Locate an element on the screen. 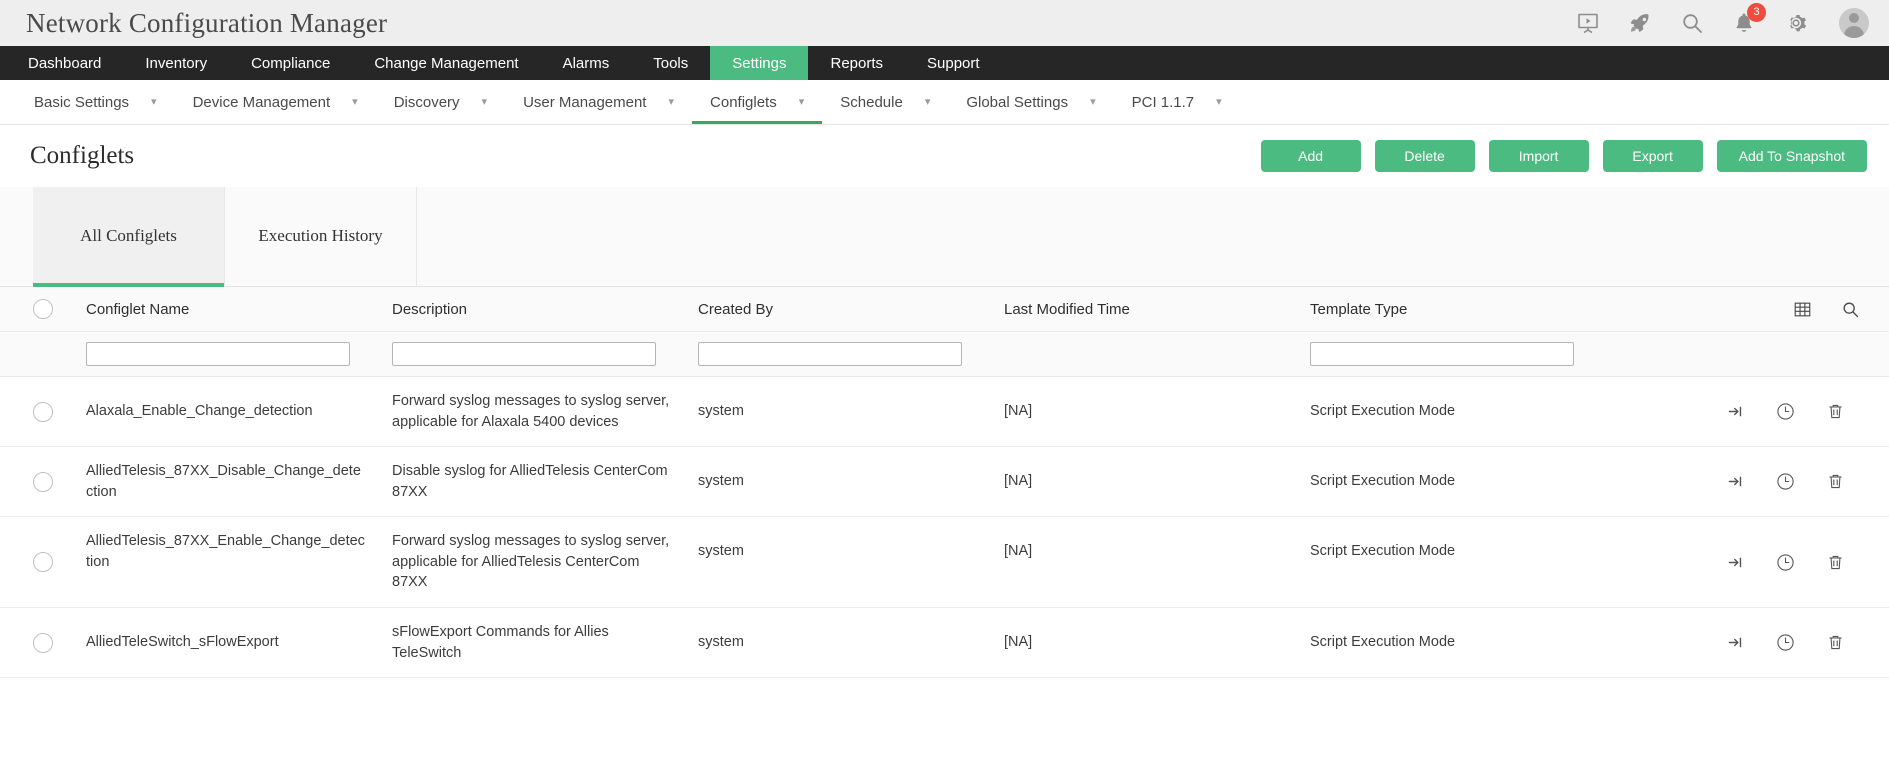 Image resolution: width=1889 pixels, height=776 pixels. presentation-icon is located at coordinates (1588, 23).